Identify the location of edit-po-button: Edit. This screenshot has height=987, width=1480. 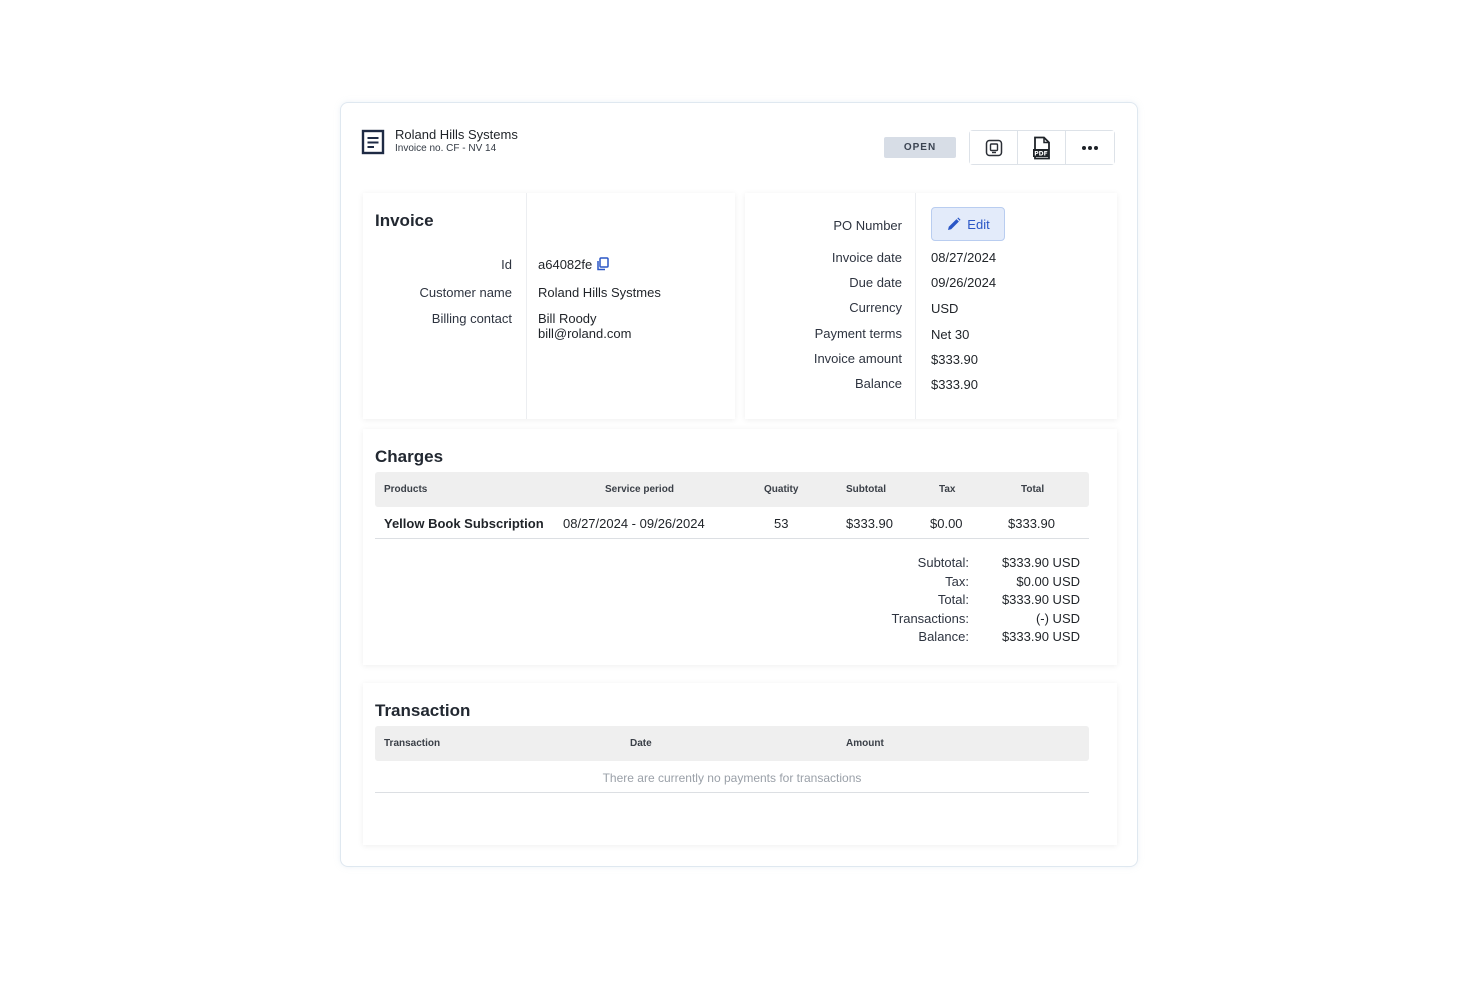
(968, 224).